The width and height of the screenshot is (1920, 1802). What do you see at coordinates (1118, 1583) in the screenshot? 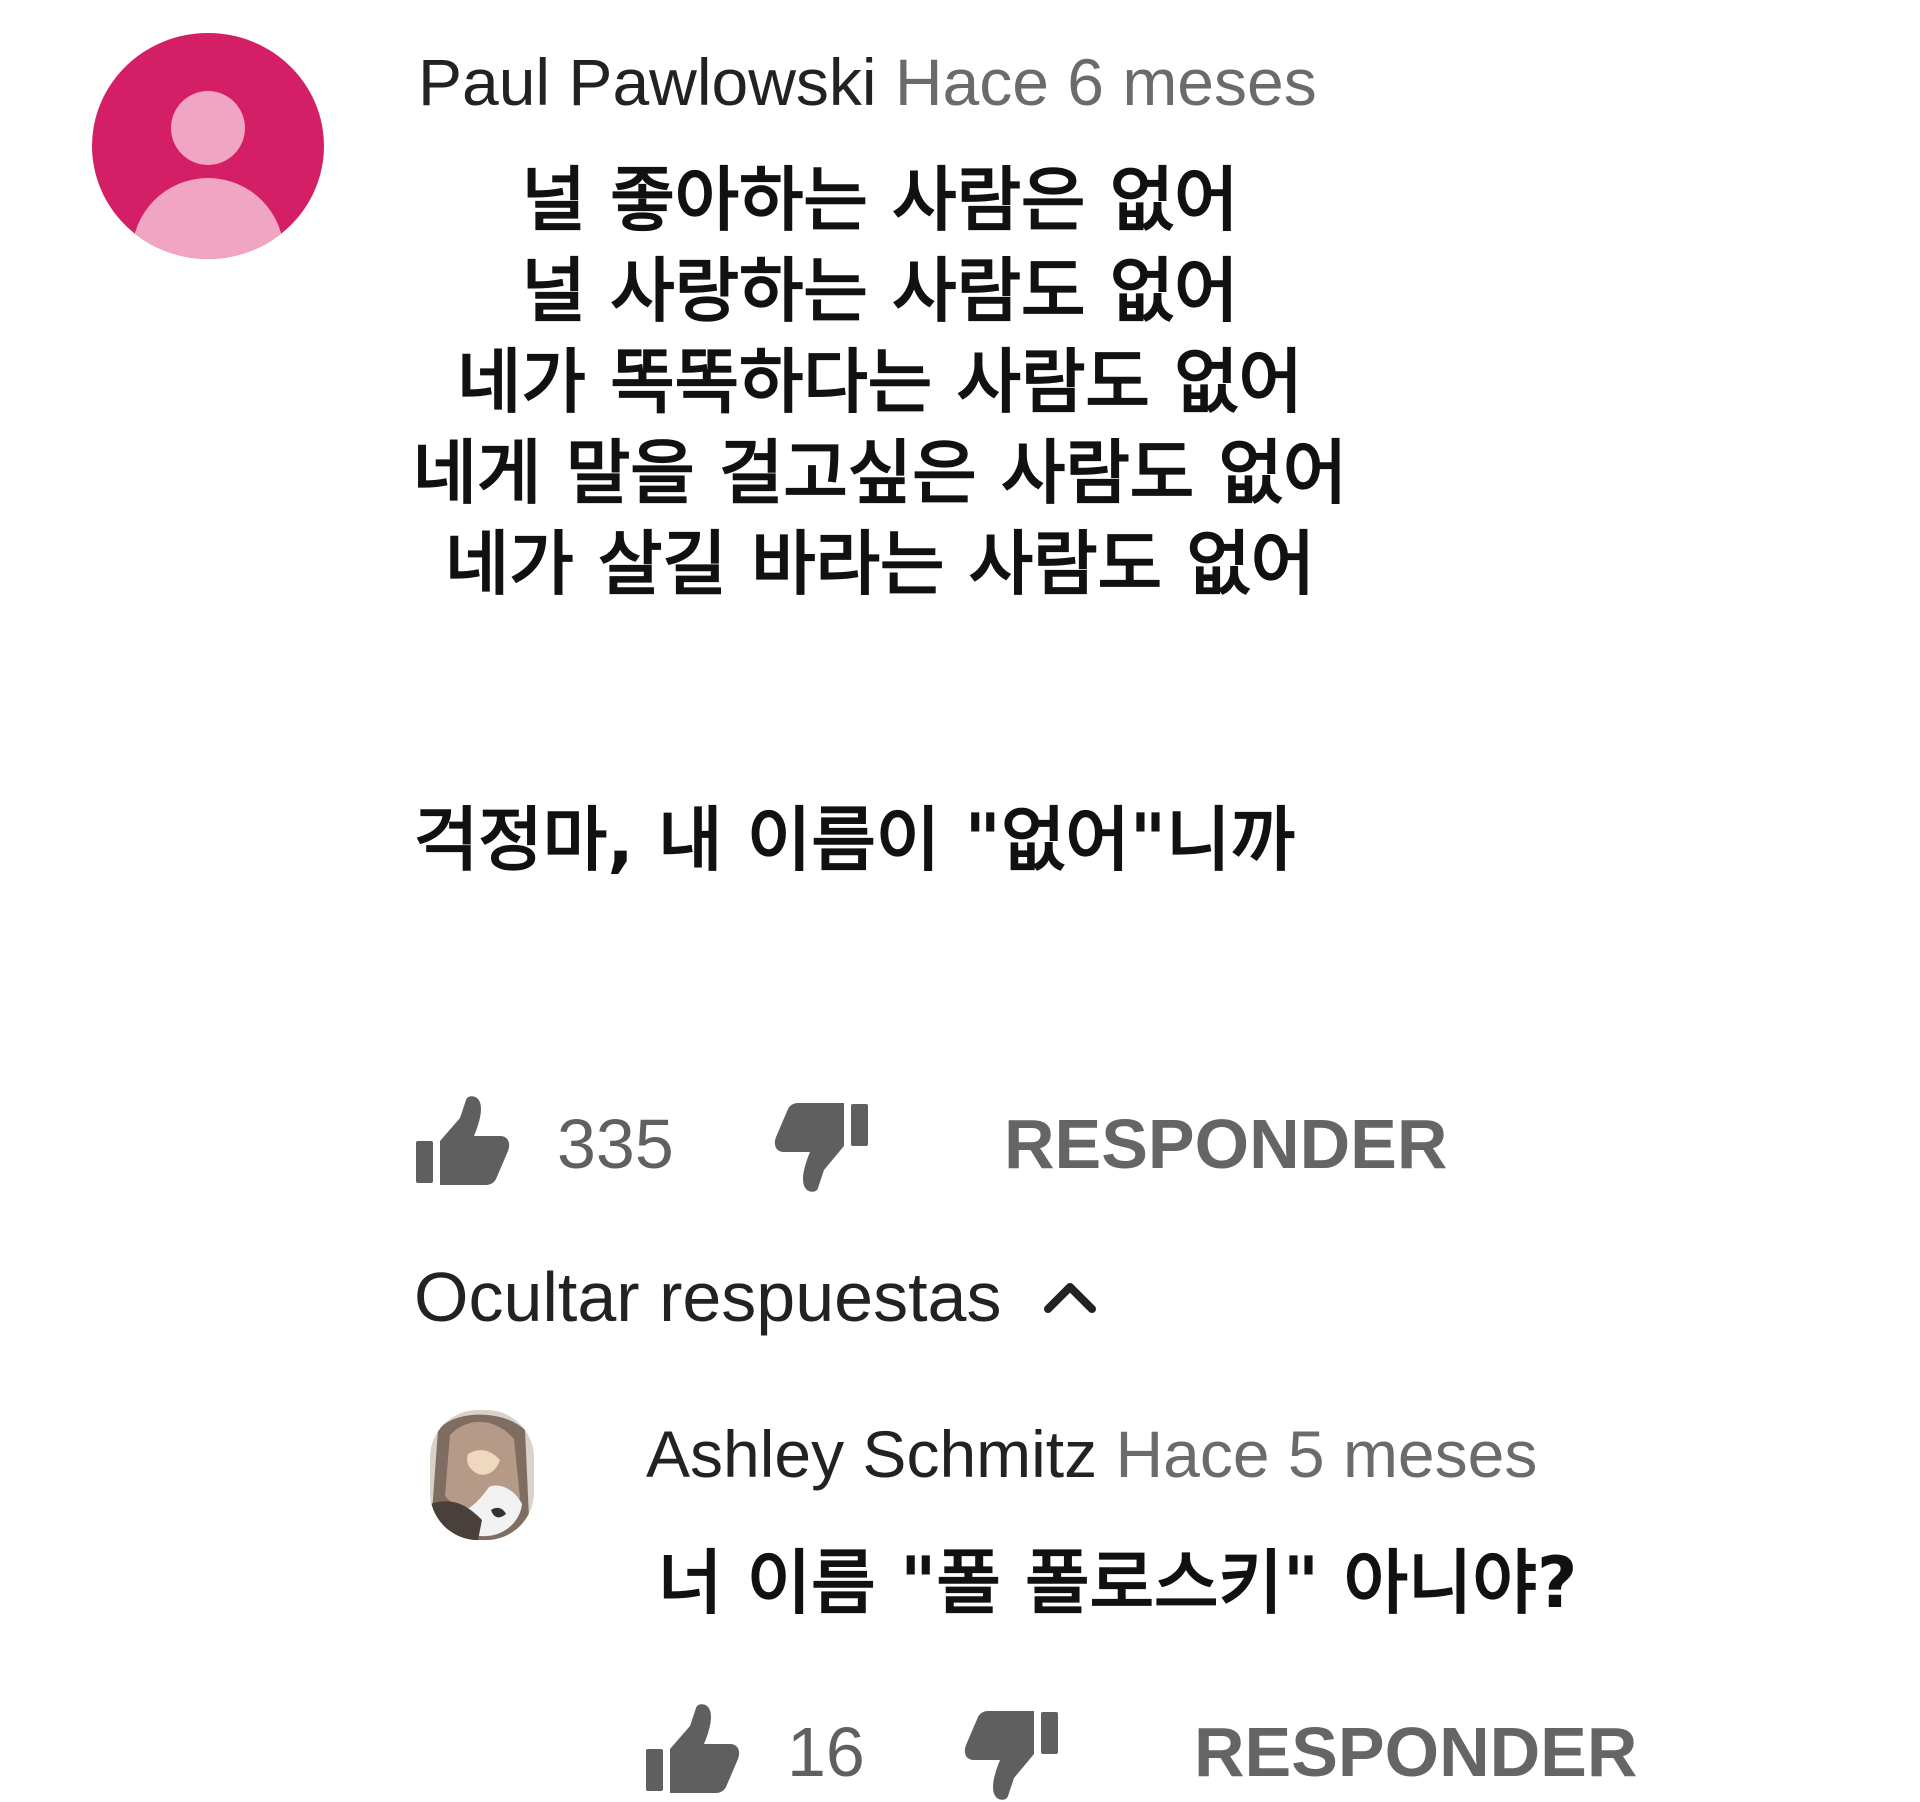
I see `reply-text: 너 이름 "폴 폴로스키" 아니야?` at bounding box center [1118, 1583].